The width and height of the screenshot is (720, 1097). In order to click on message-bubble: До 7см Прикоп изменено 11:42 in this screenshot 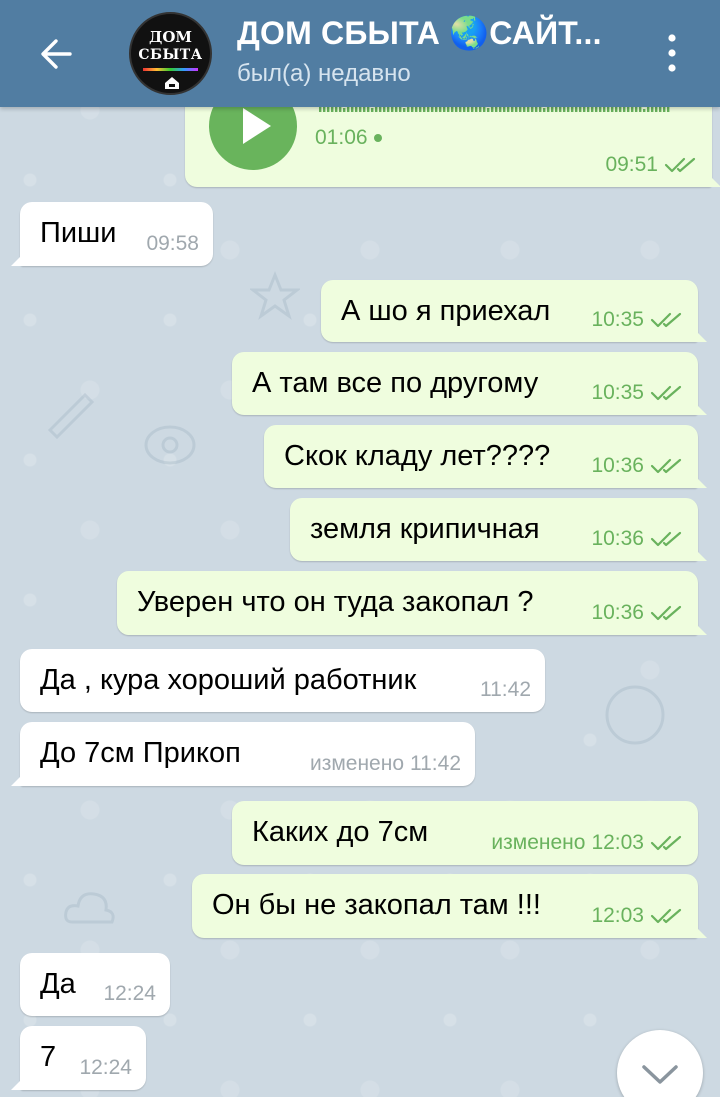, I will do `click(243, 754)`.